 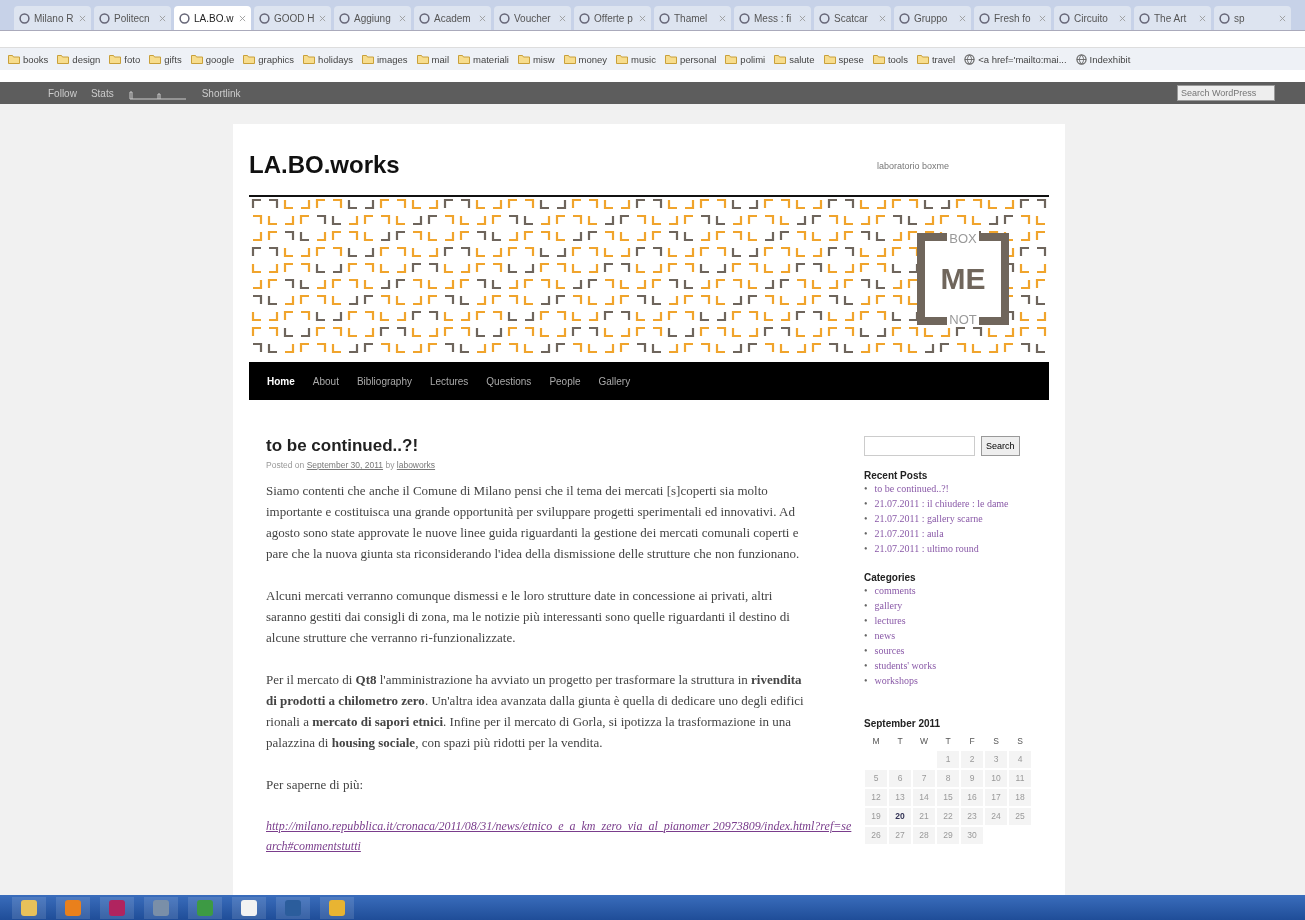 I want to click on nav-link: Bibliography, so click(x=384, y=381).